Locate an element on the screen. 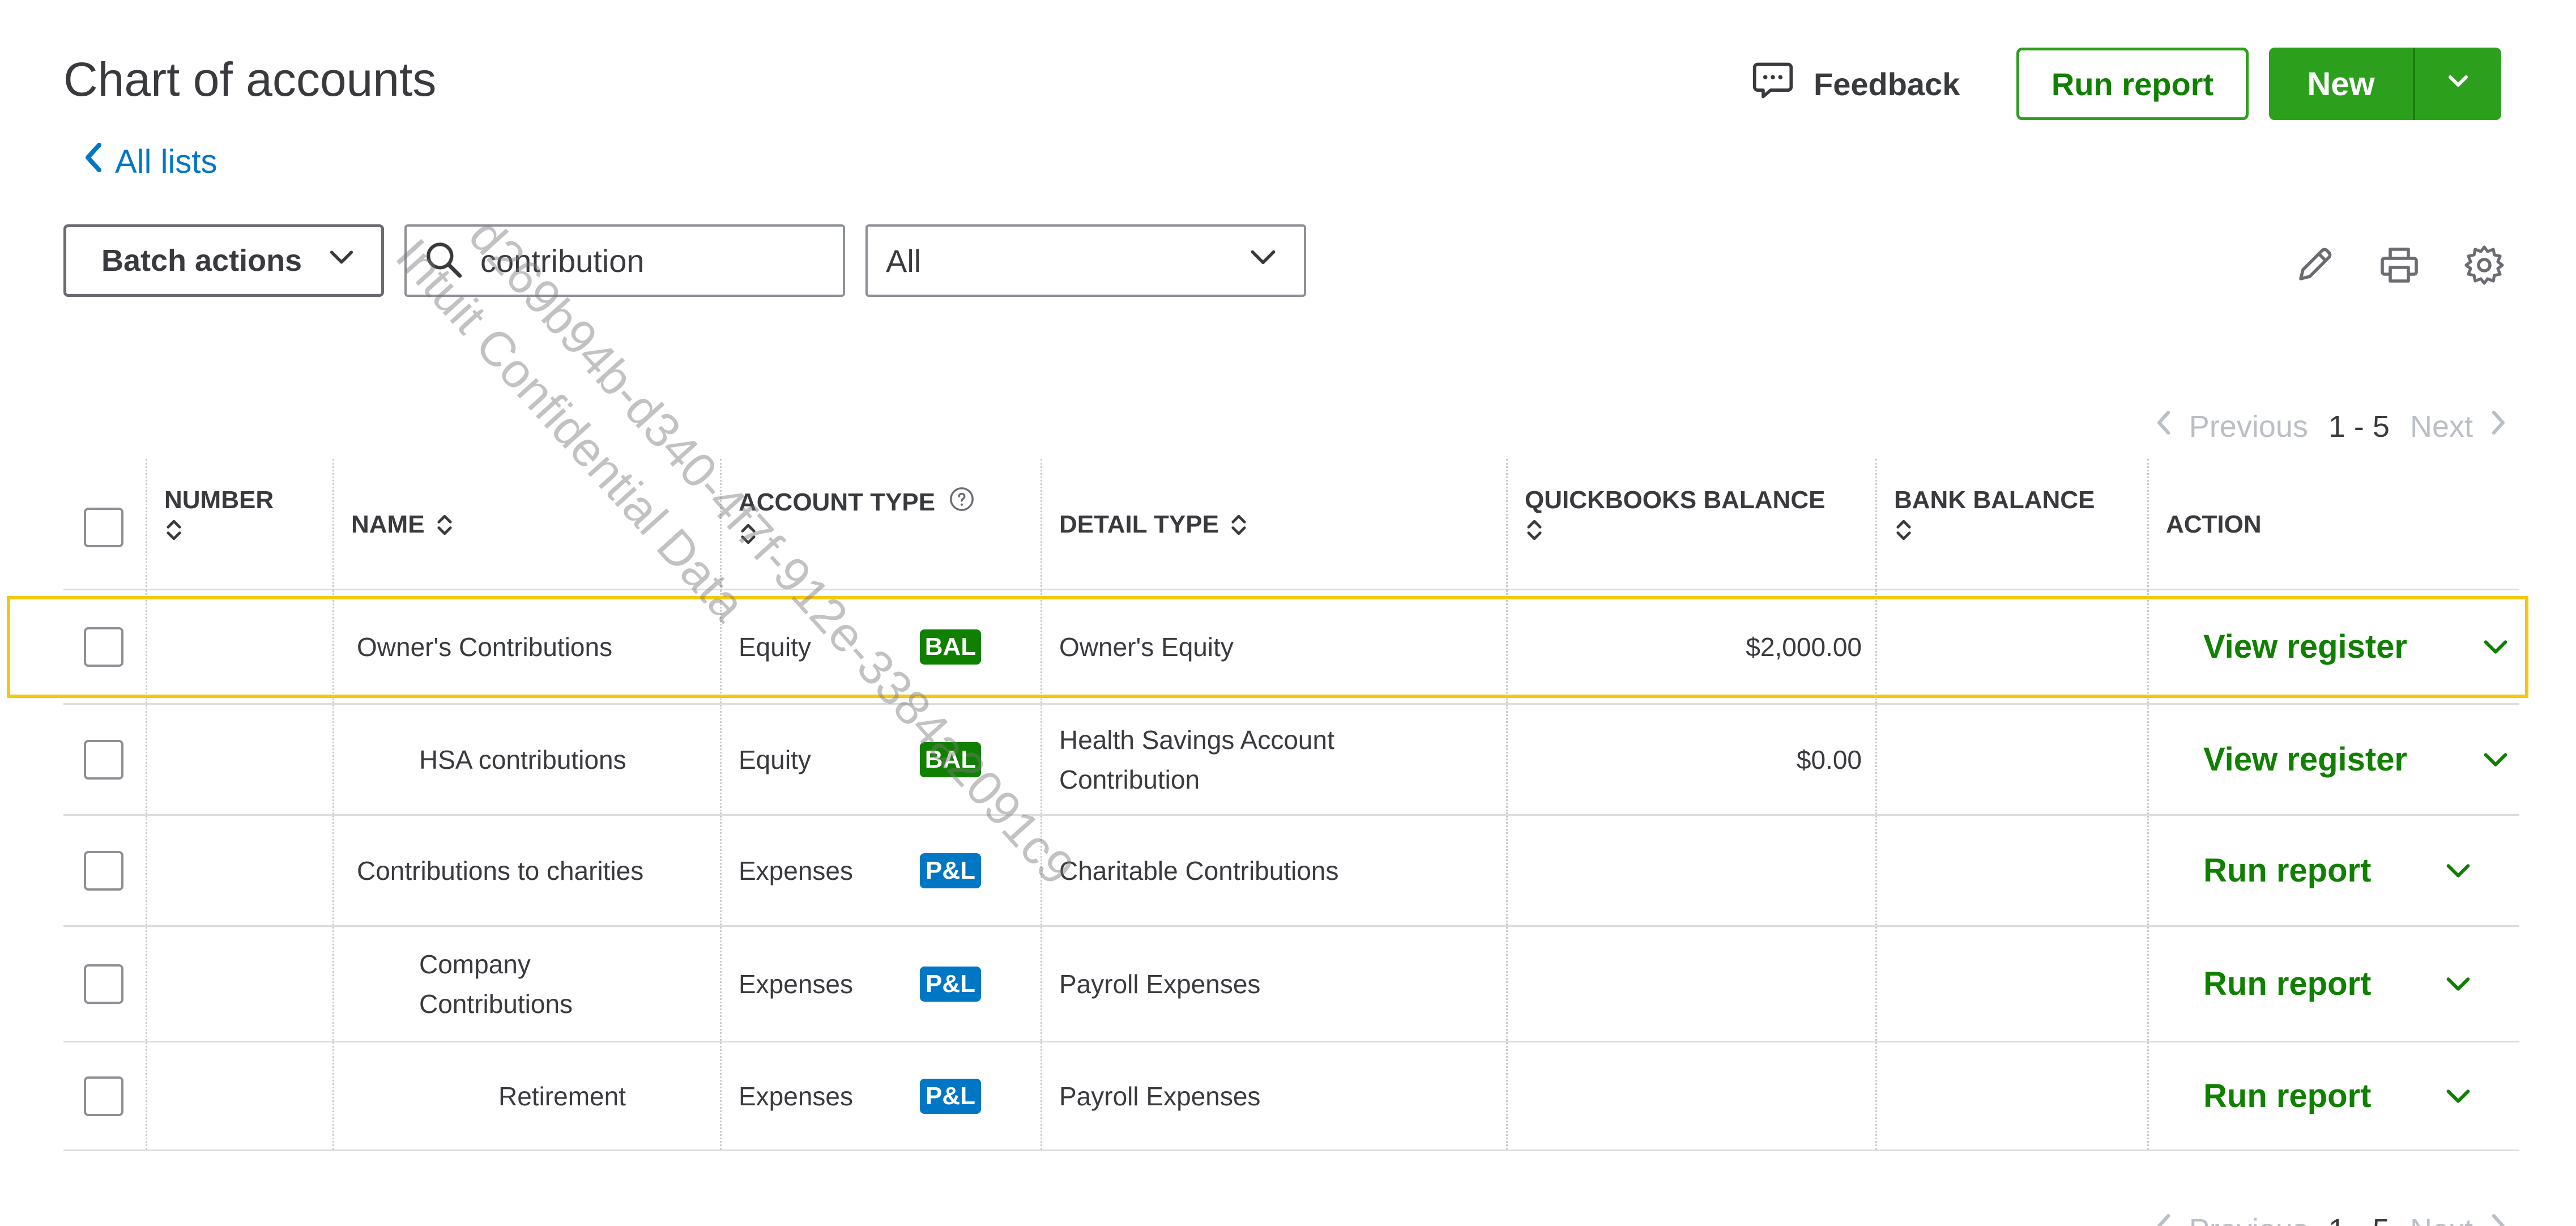 The width and height of the screenshot is (2576, 1226). header-select-all is located at coordinates (105, 524).